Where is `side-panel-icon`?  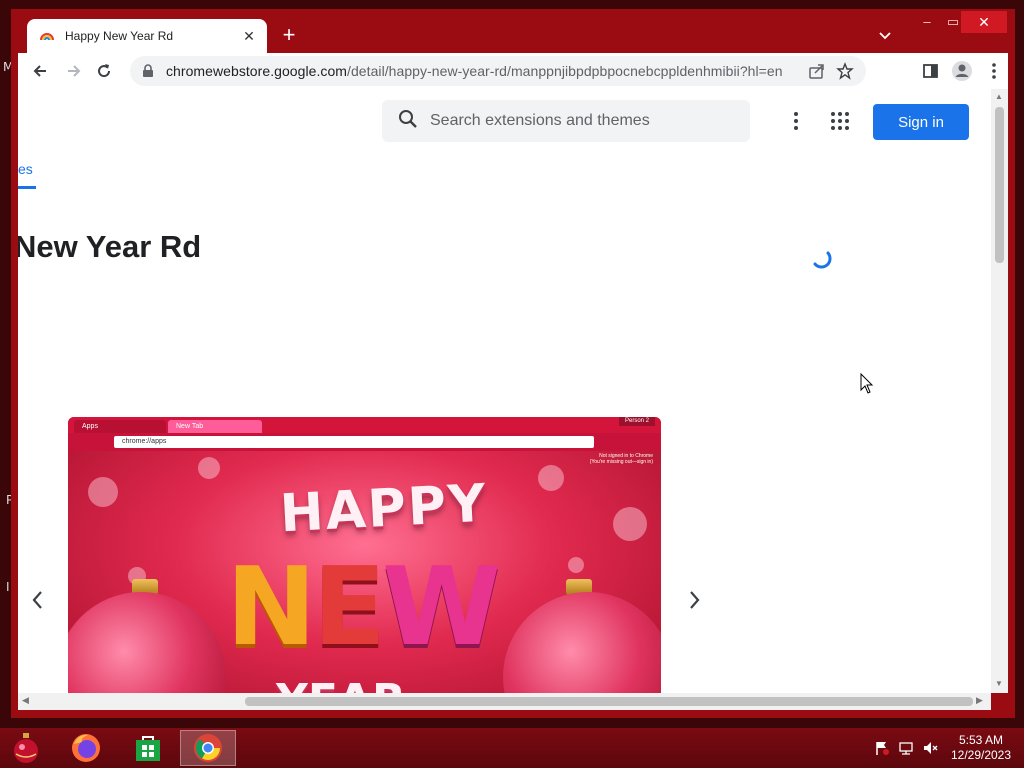
side-panel-icon is located at coordinates (930, 73).